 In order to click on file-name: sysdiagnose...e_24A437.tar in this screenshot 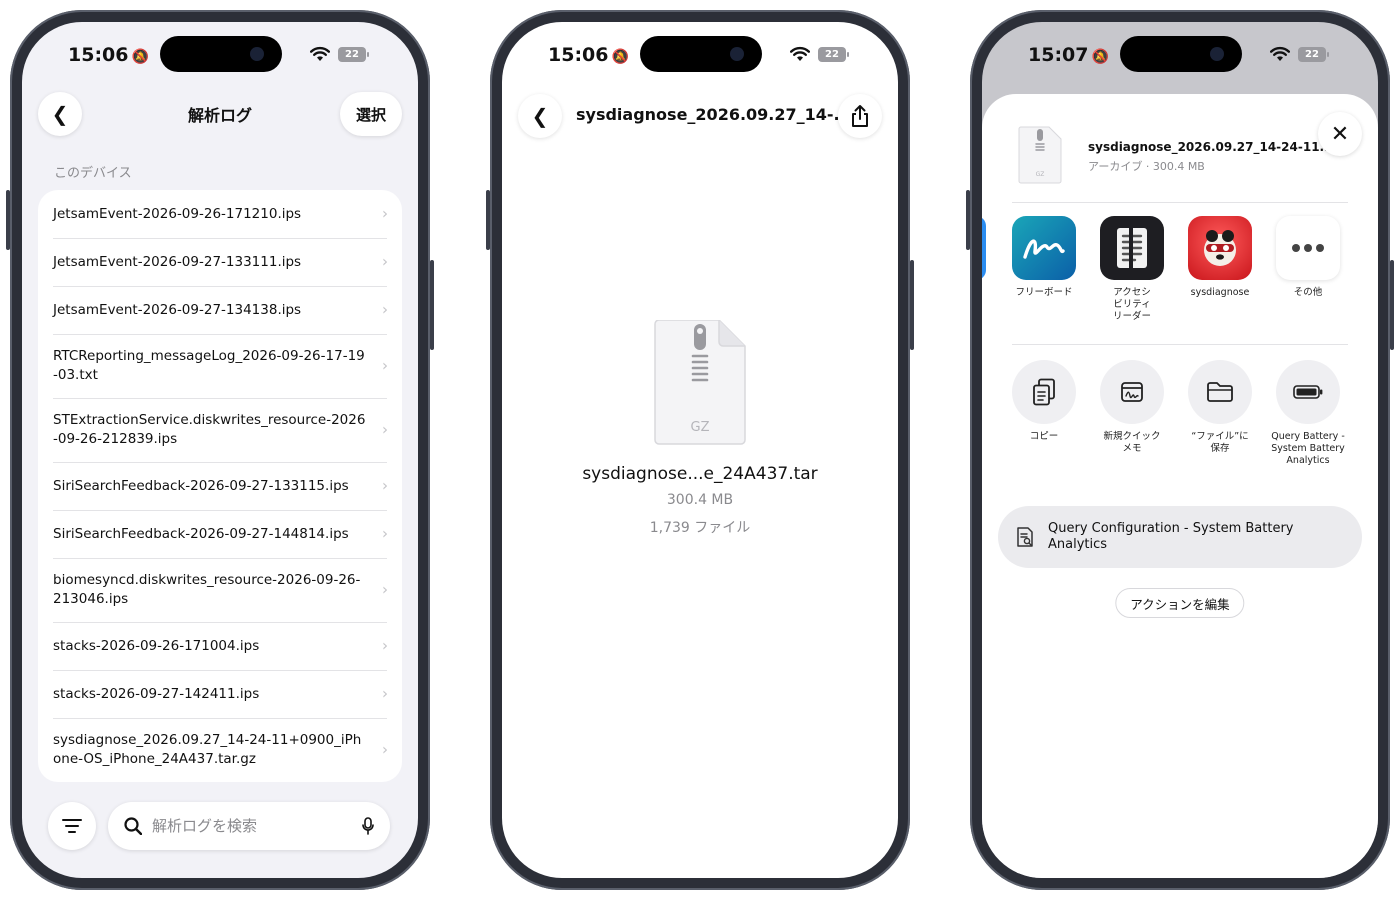, I will do `click(700, 474)`.